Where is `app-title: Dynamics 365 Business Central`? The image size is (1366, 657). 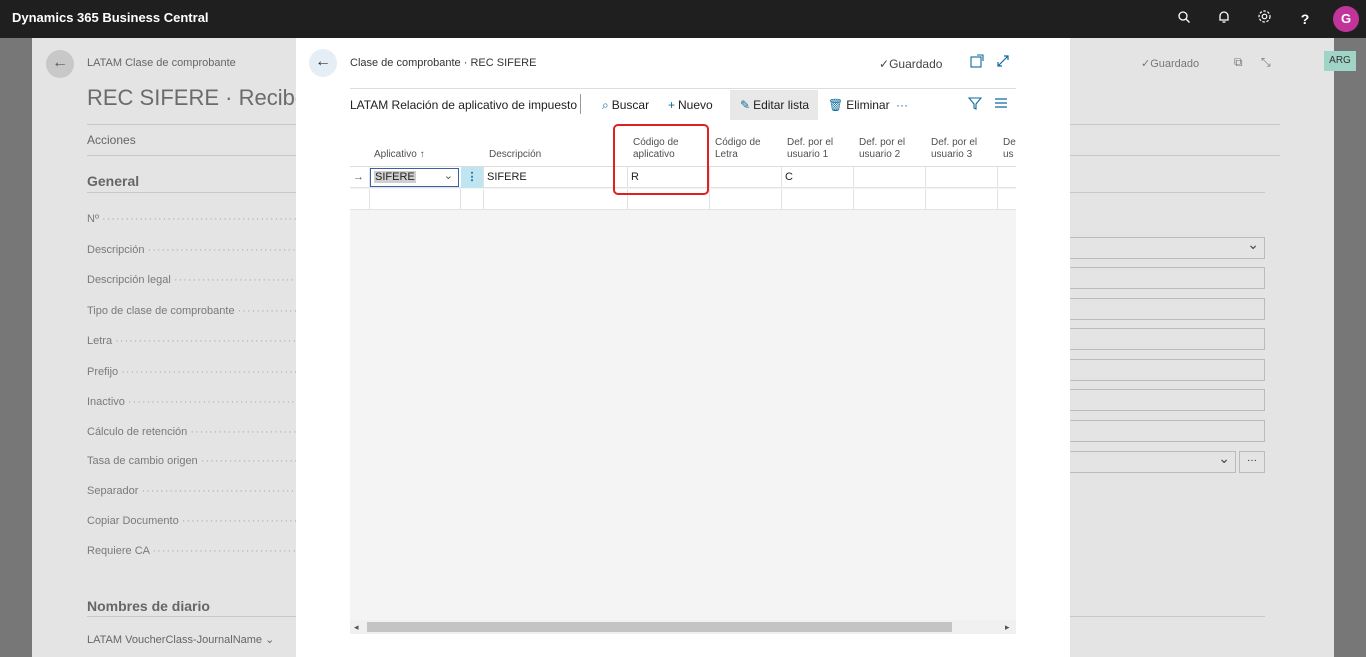 app-title: Dynamics 365 Business Central is located at coordinates (110, 17).